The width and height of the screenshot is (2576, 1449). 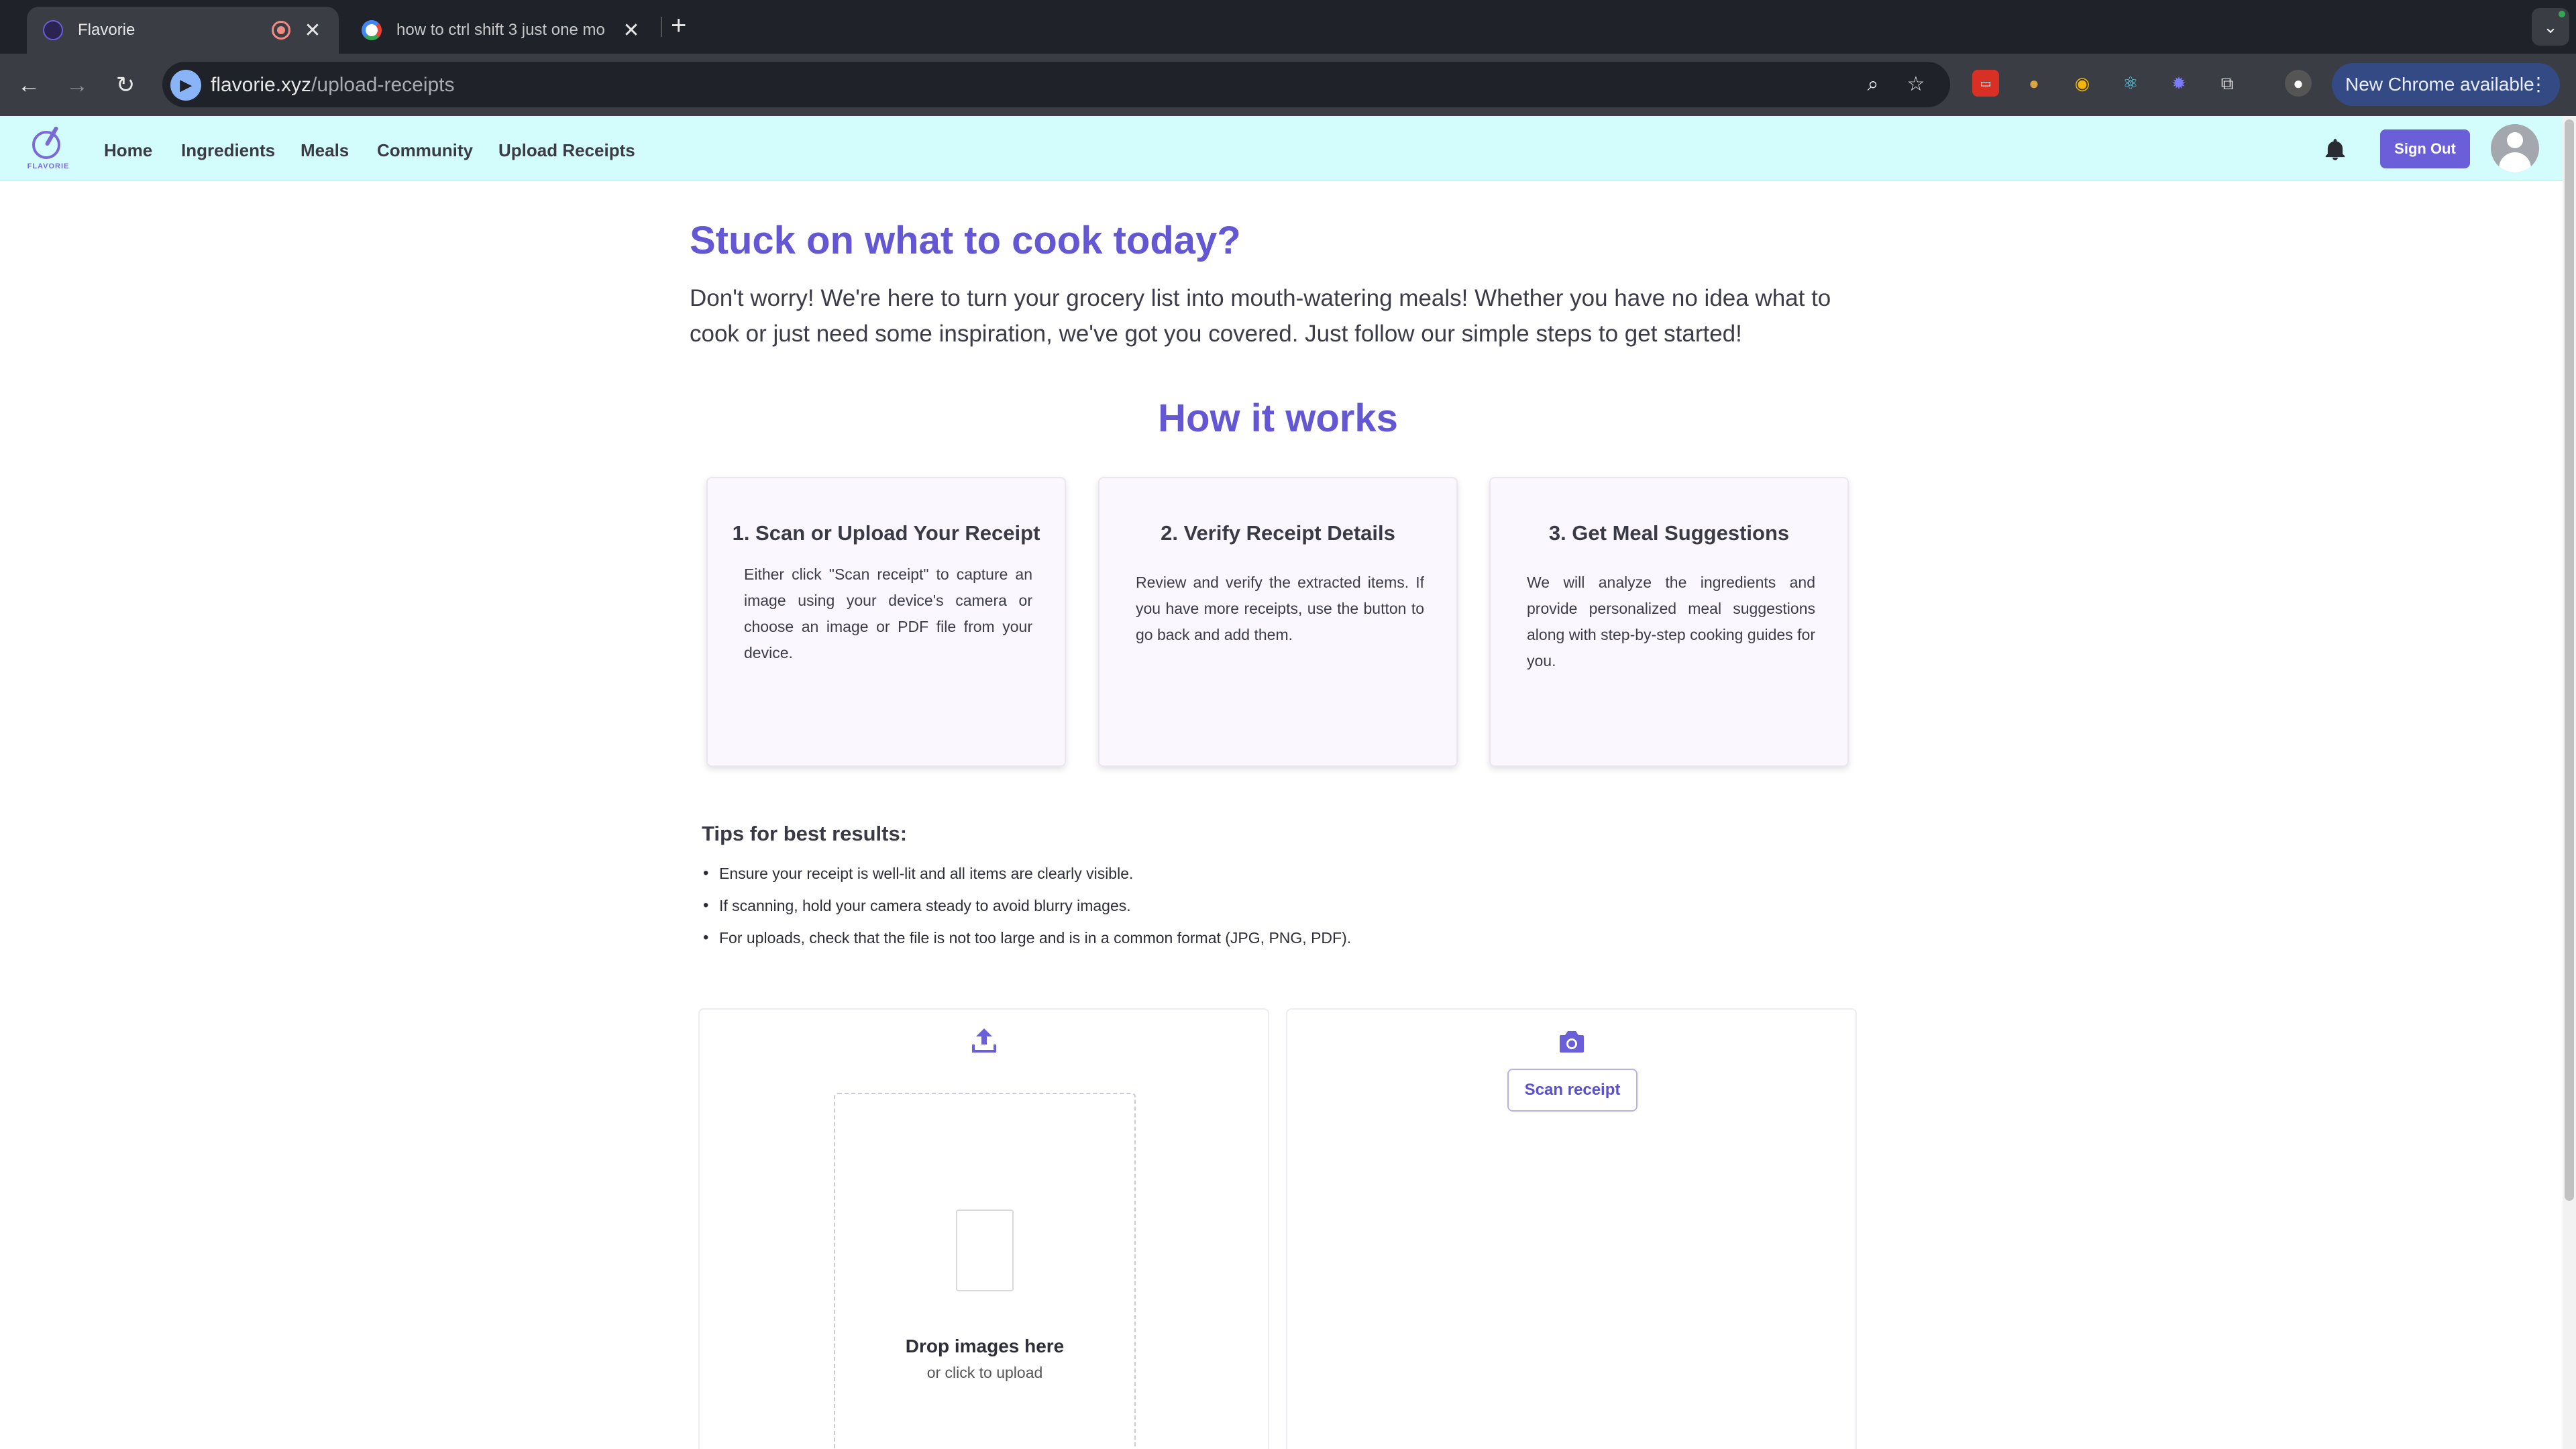 What do you see at coordinates (984, 1372) in the screenshot?
I see `drop-subtitle: or click to upload` at bounding box center [984, 1372].